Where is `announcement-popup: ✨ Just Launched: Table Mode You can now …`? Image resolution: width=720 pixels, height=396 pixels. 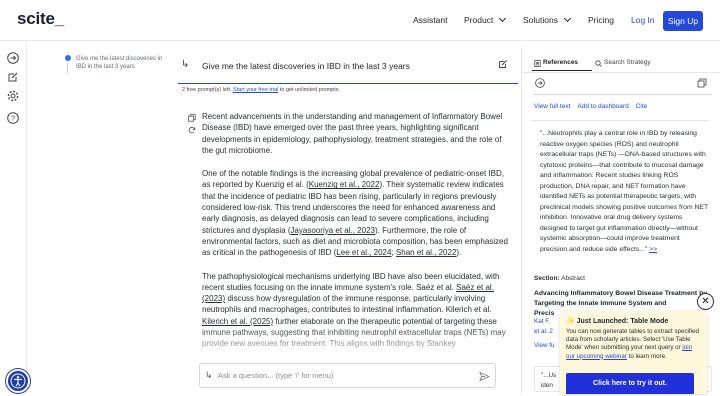 announcement-popup: ✨ Just Launched: Table Mode You can now … is located at coordinates (633, 352).